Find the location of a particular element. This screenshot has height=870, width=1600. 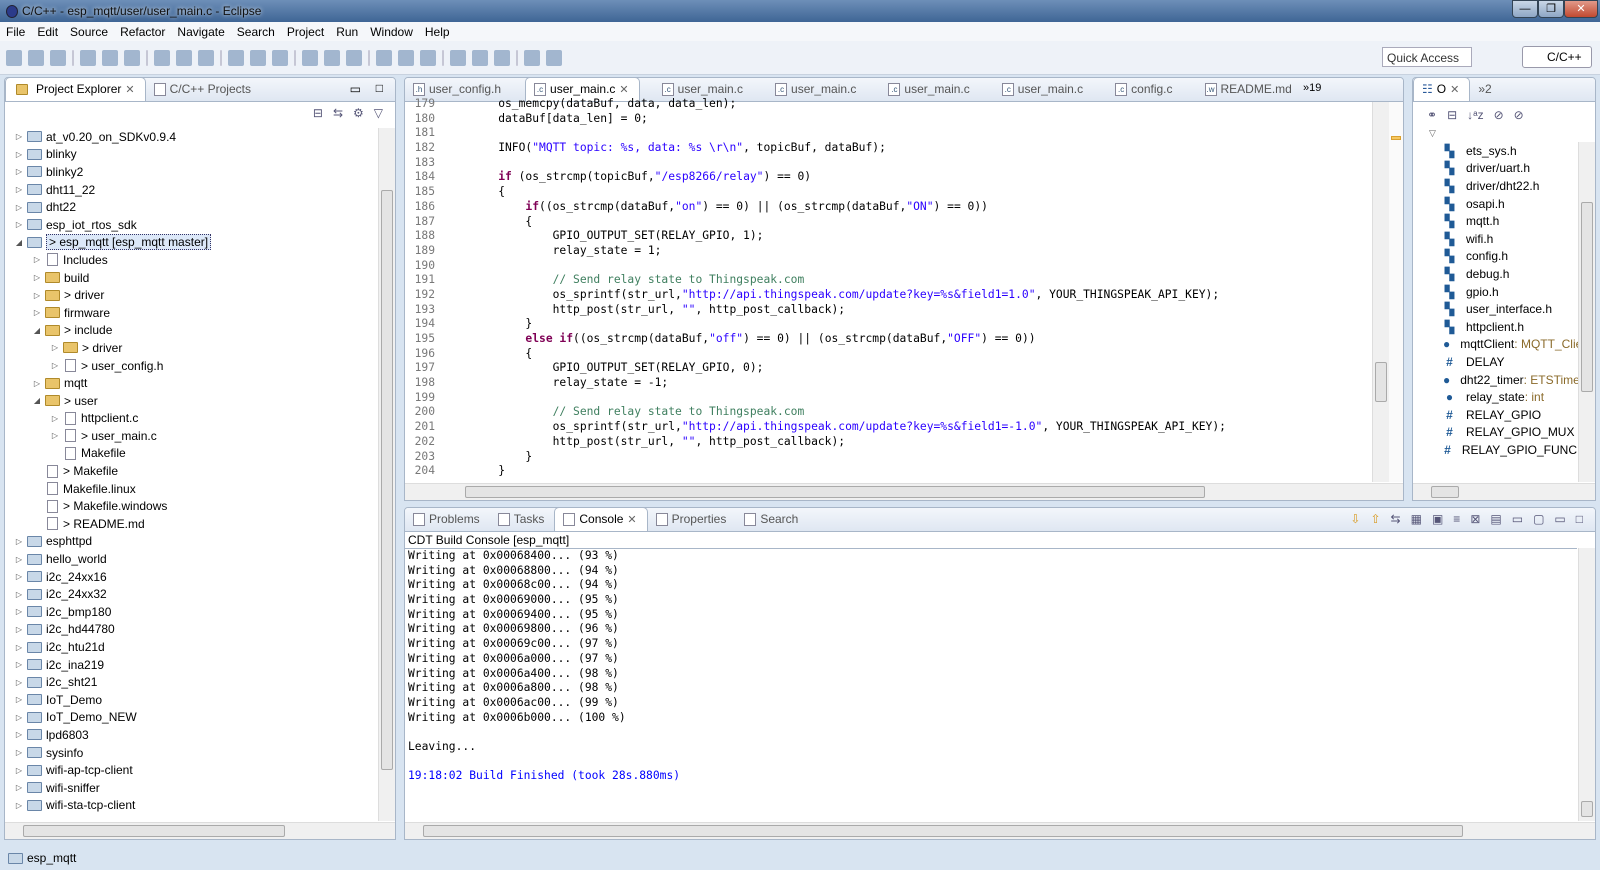

tree-item: ▷ hello_world is located at coordinates (191, 559).